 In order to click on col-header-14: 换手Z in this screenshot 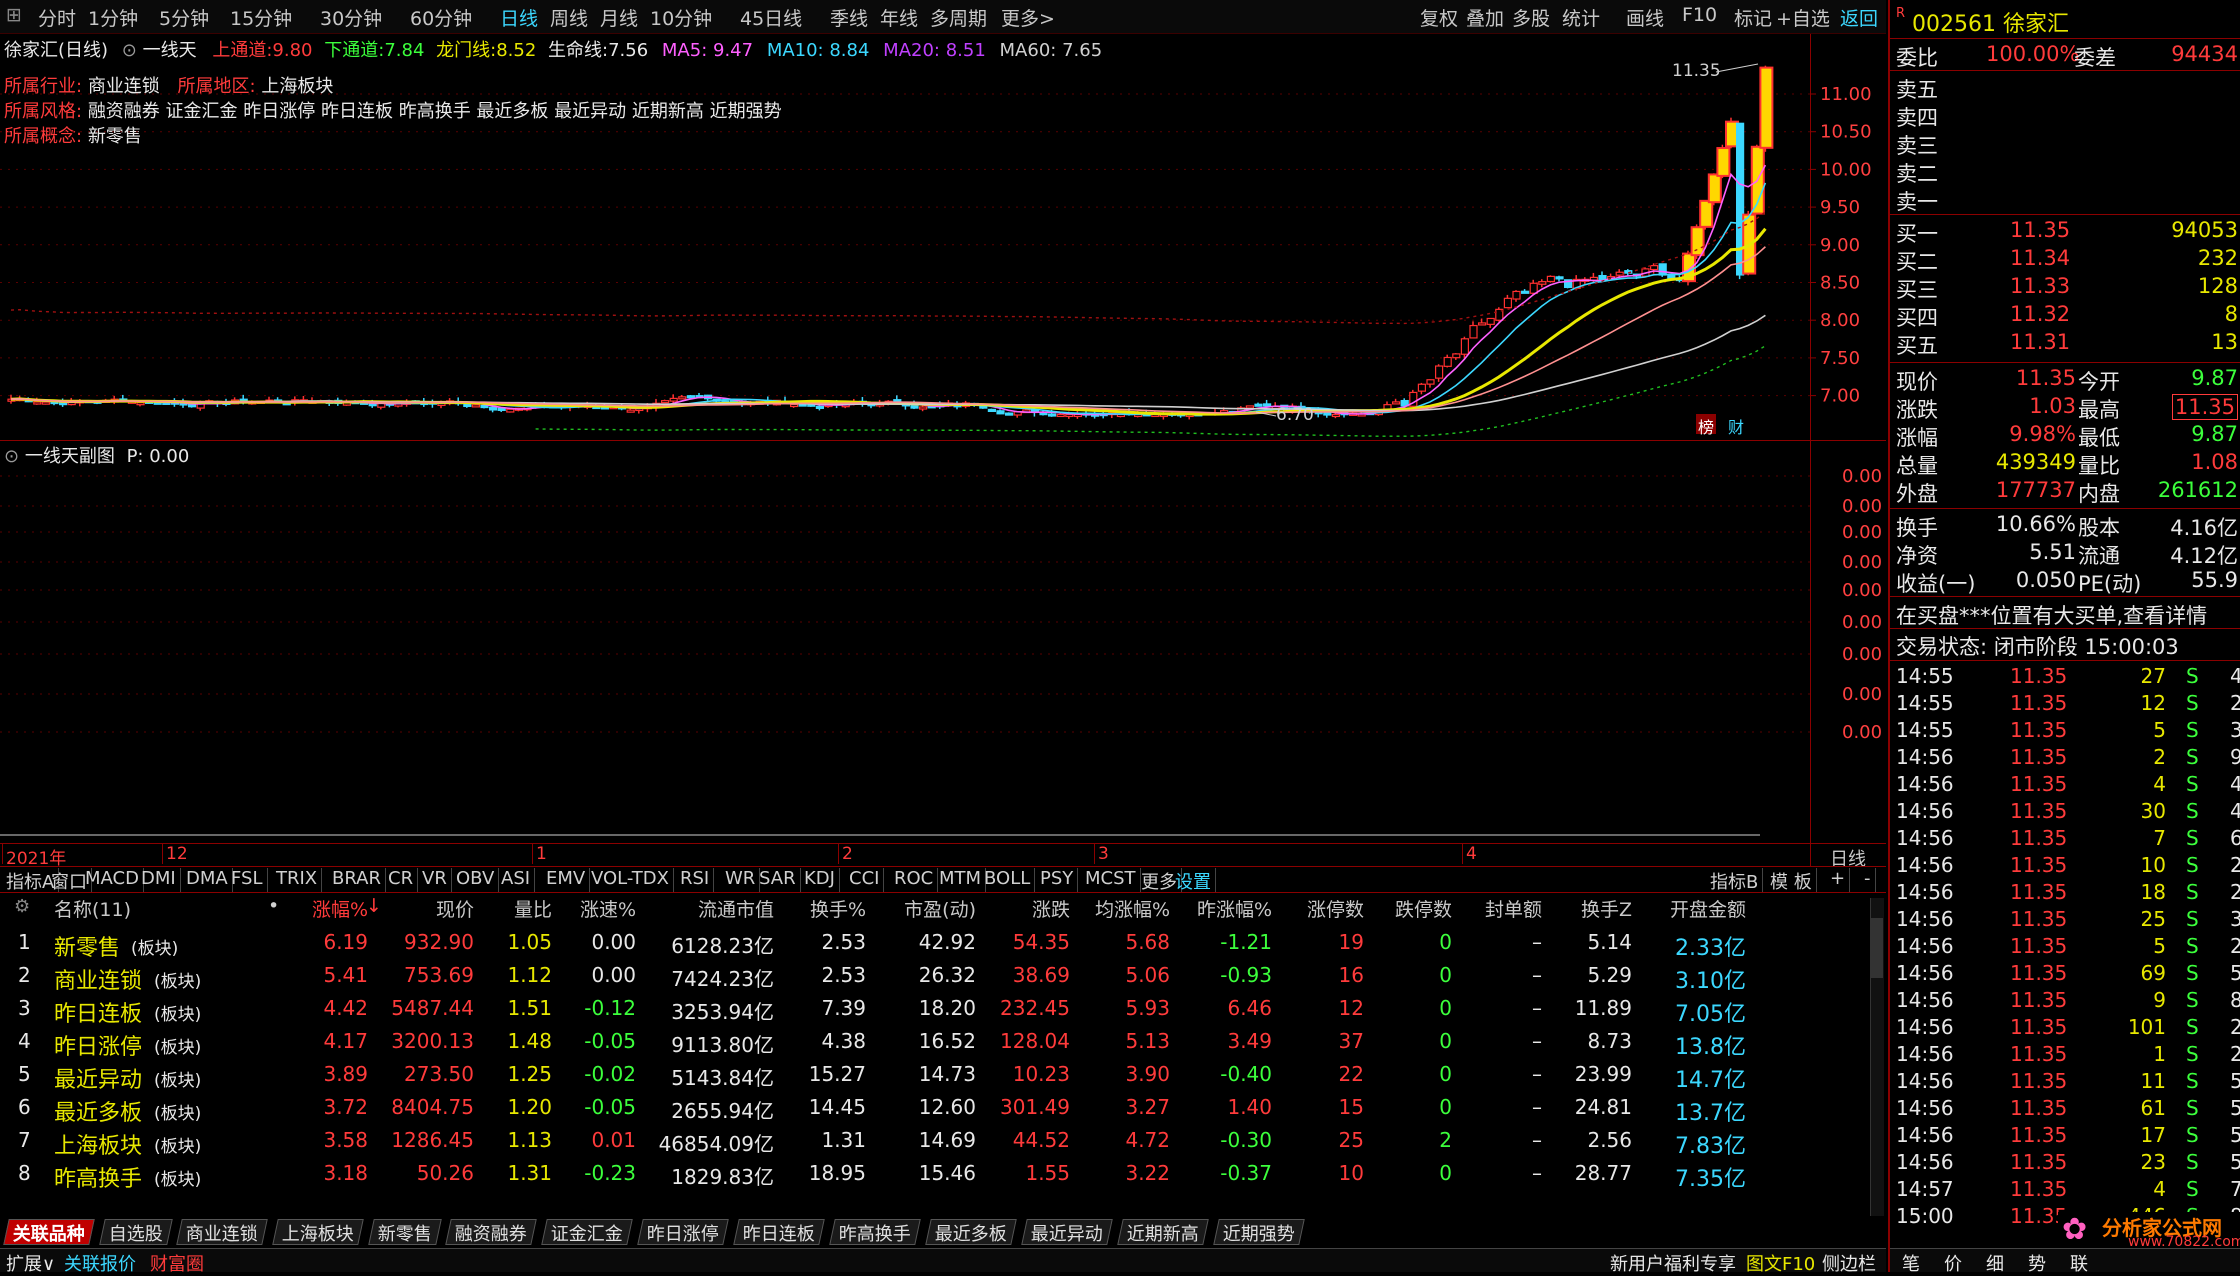, I will do `click(1572, 908)`.